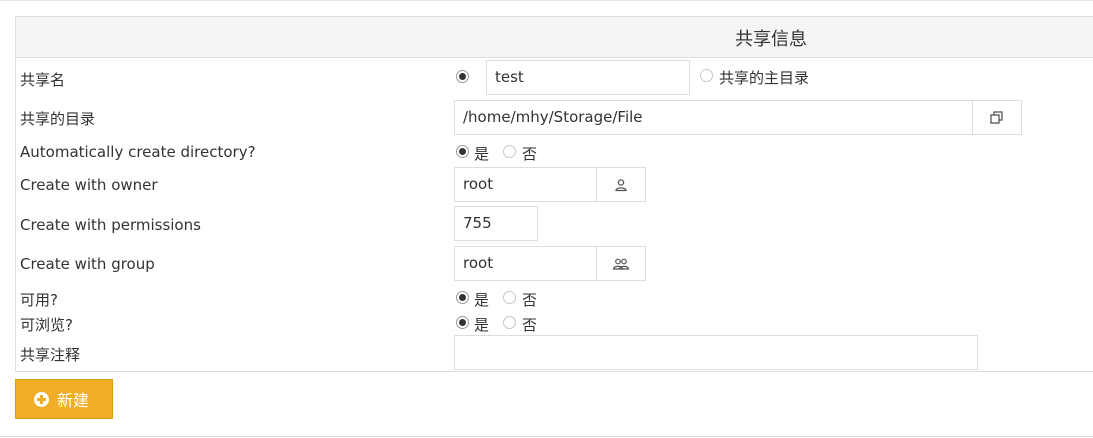 The height and width of the screenshot is (438, 1093). I want to click on share-name-label: 共享名, so click(43, 80).